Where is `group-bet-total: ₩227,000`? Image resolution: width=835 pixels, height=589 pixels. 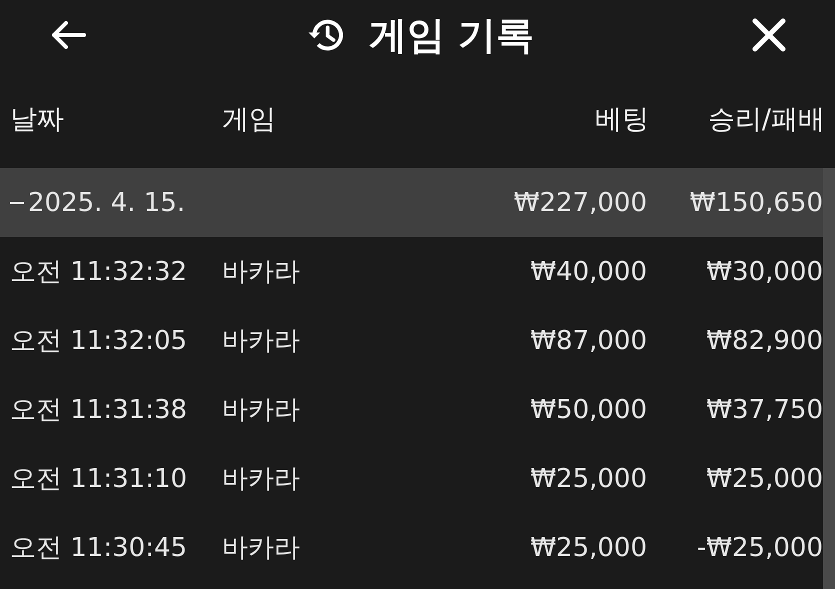
group-bet-total: ₩227,000 is located at coordinates (579, 203).